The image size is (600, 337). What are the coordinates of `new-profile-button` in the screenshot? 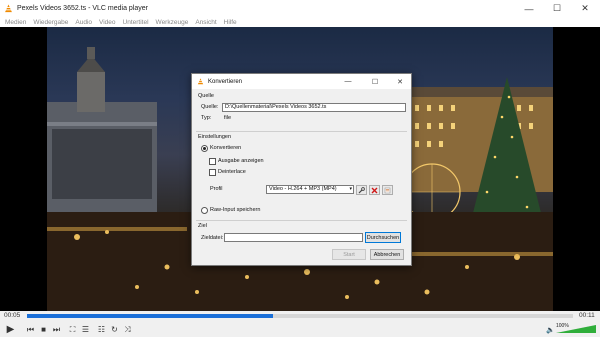 It's located at (387, 190).